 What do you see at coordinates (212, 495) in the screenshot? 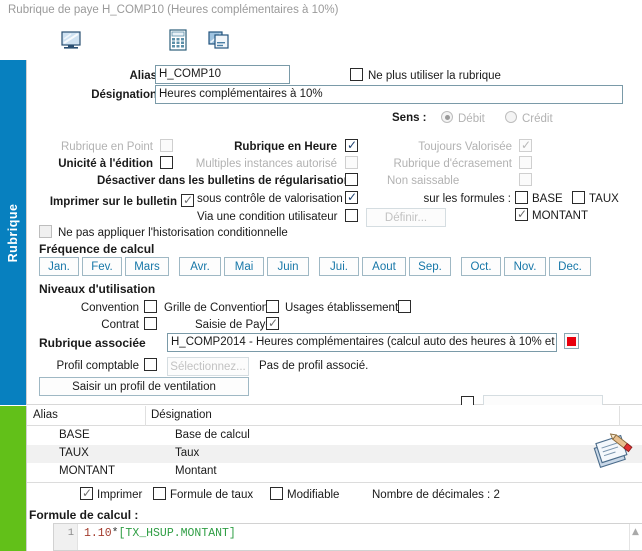
I see `formule-de-taux-label: Formule de taux` at bounding box center [212, 495].